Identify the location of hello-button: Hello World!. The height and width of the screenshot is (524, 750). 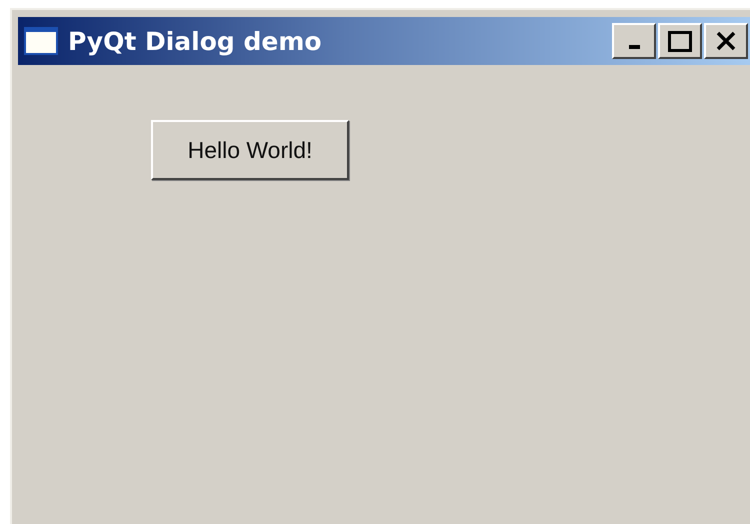
(250, 150).